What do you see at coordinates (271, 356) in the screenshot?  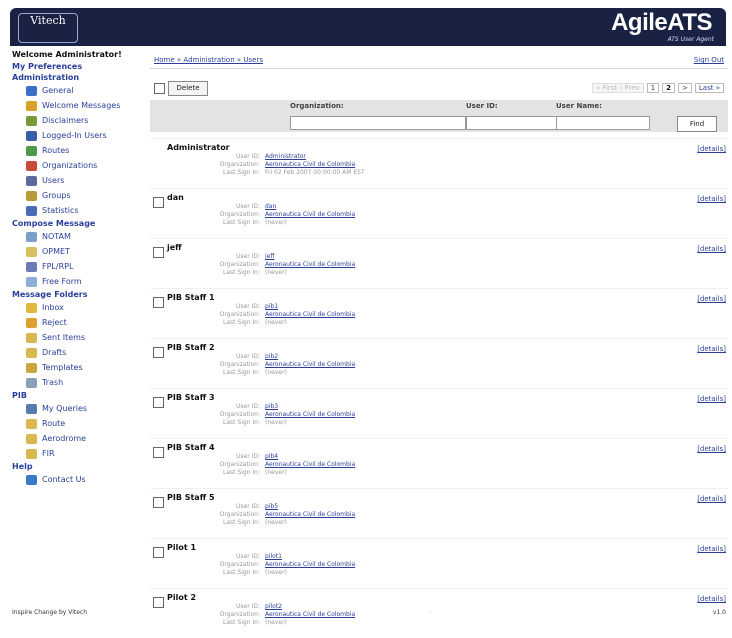 I see `userid-link: pib2` at bounding box center [271, 356].